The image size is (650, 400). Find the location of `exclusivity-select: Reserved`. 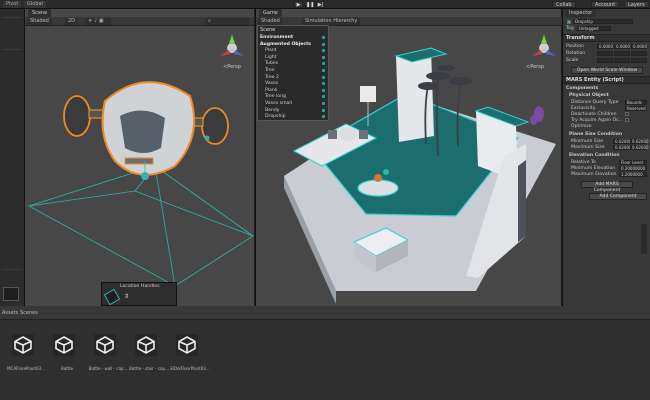

exclusivity-select: Reserved is located at coordinates (636, 108).